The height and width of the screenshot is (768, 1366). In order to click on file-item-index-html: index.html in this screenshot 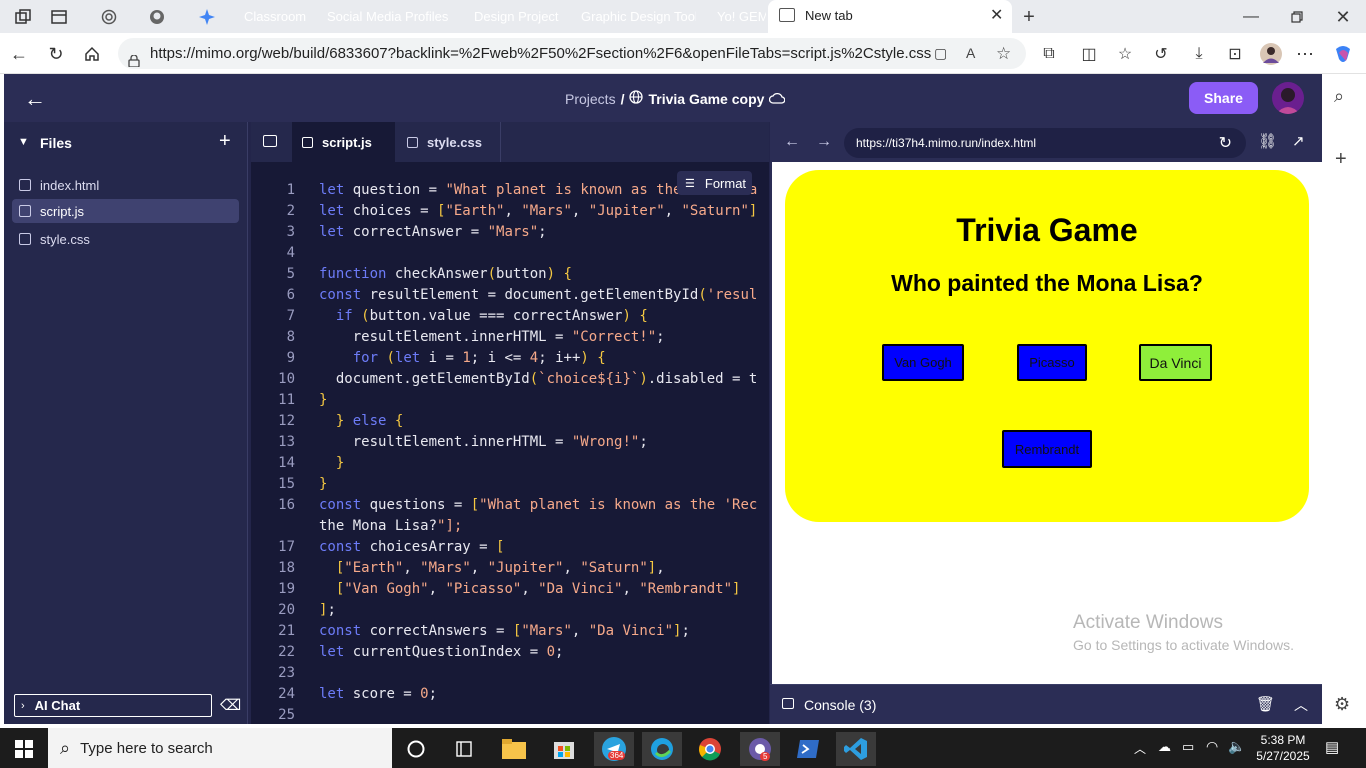, I will do `click(125, 185)`.